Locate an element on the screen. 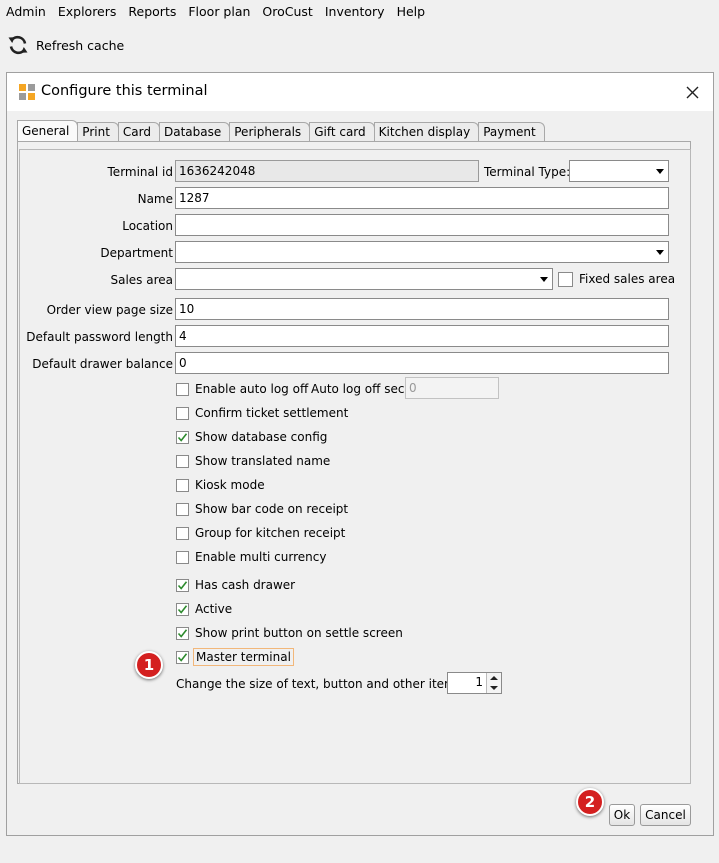 This screenshot has height=863, width=719. location-field is located at coordinates (422, 225).